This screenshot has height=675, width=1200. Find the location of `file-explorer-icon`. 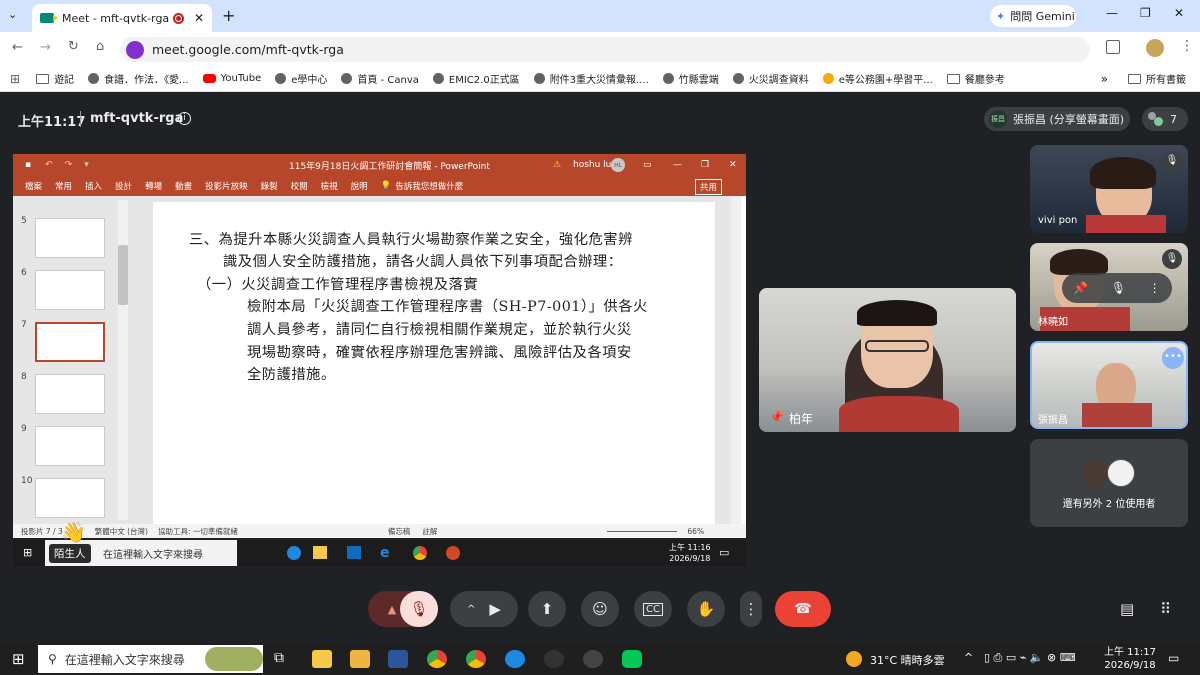

file-explorer-icon is located at coordinates (360, 659).